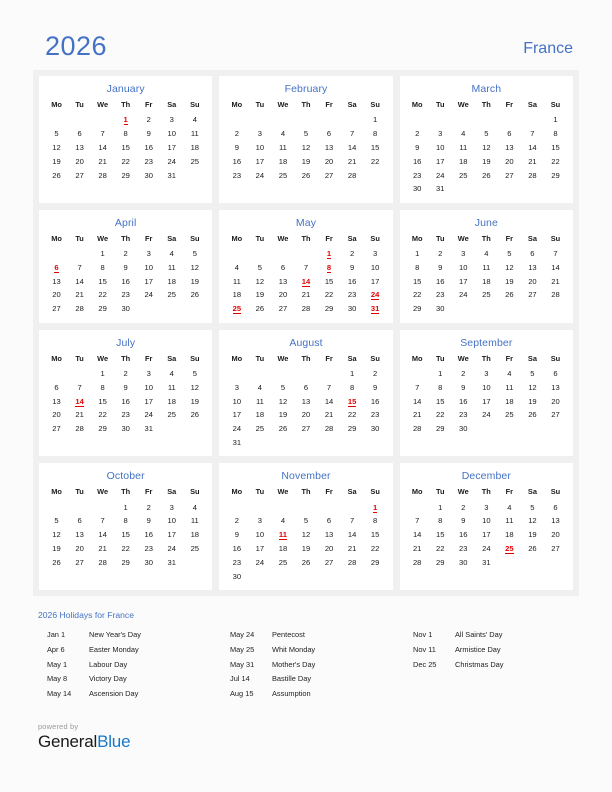 This screenshot has width=612, height=792. Describe the element at coordinates (305, 281) in the screenshot. I see `day-cell-holiday: 14` at that location.